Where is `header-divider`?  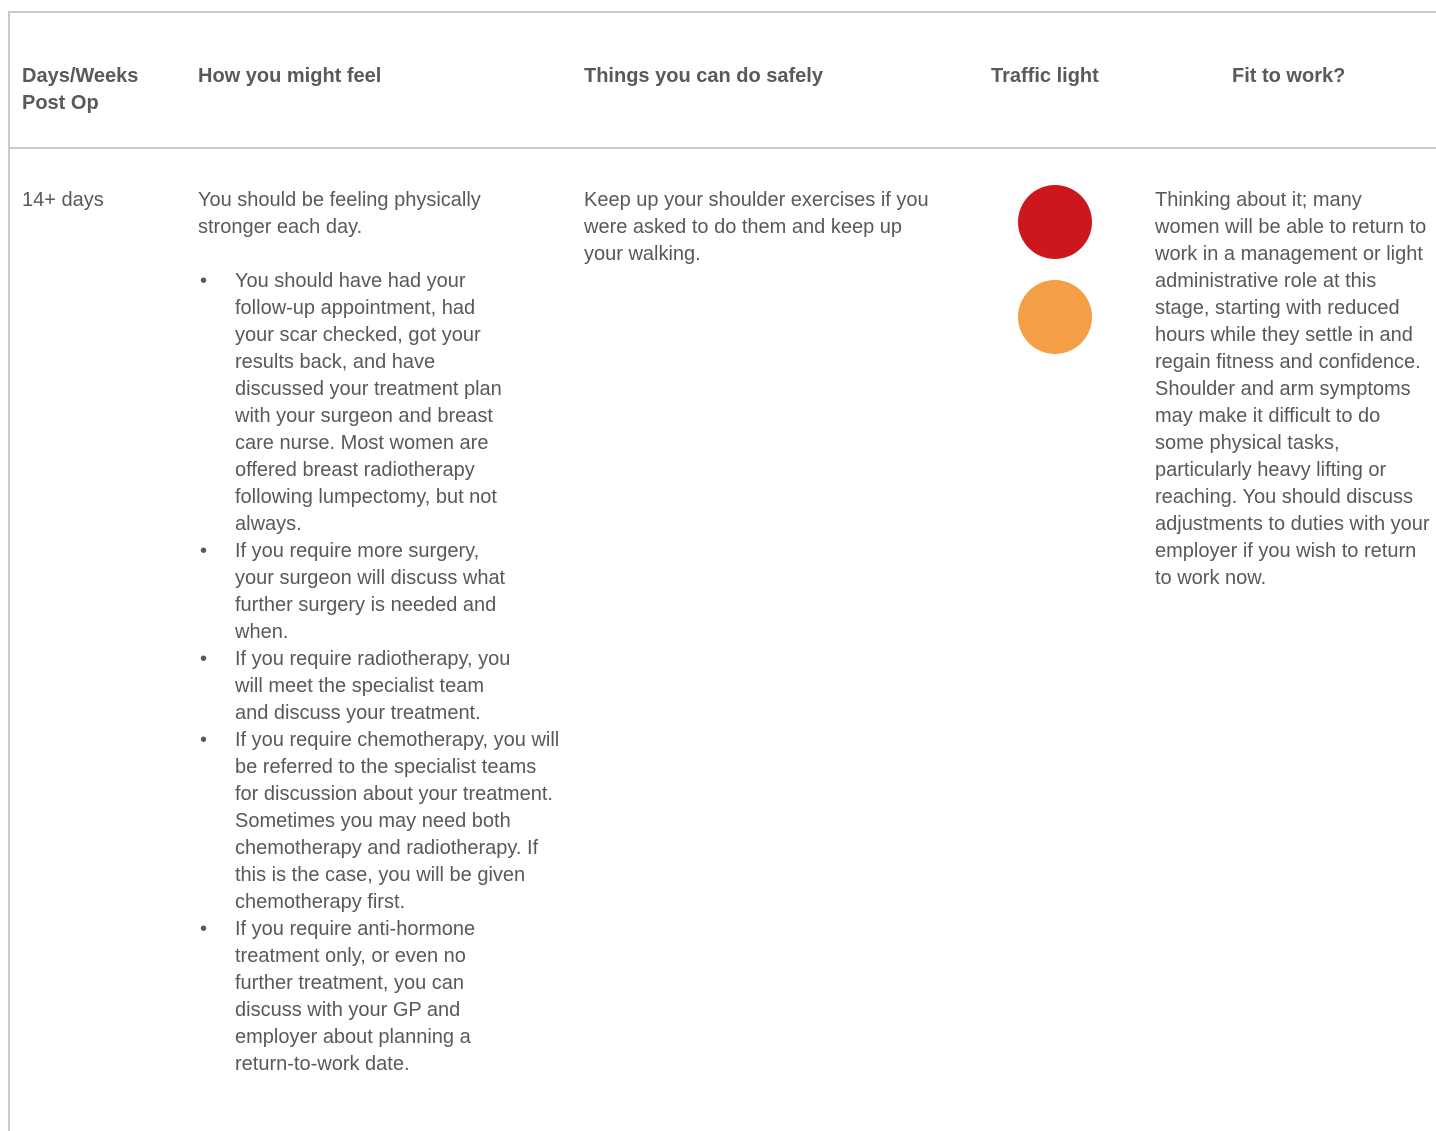 header-divider is located at coordinates (722, 148).